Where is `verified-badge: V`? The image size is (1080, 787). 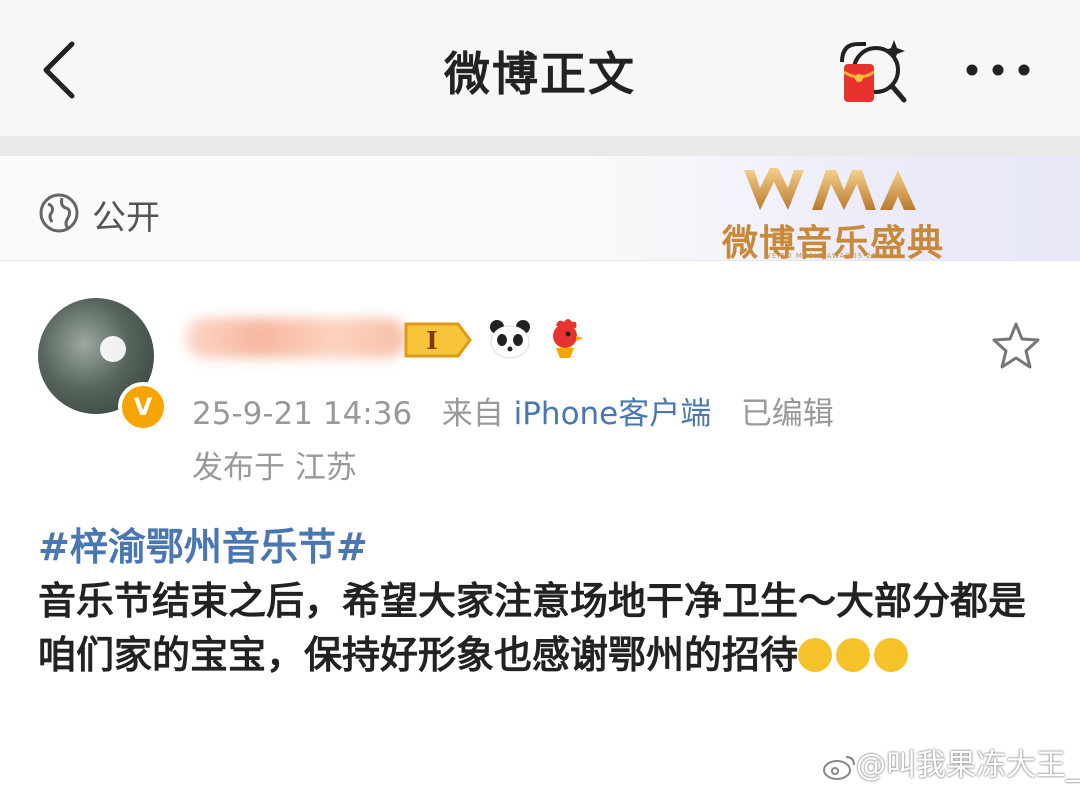 verified-badge: V is located at coordinates (143, 407).